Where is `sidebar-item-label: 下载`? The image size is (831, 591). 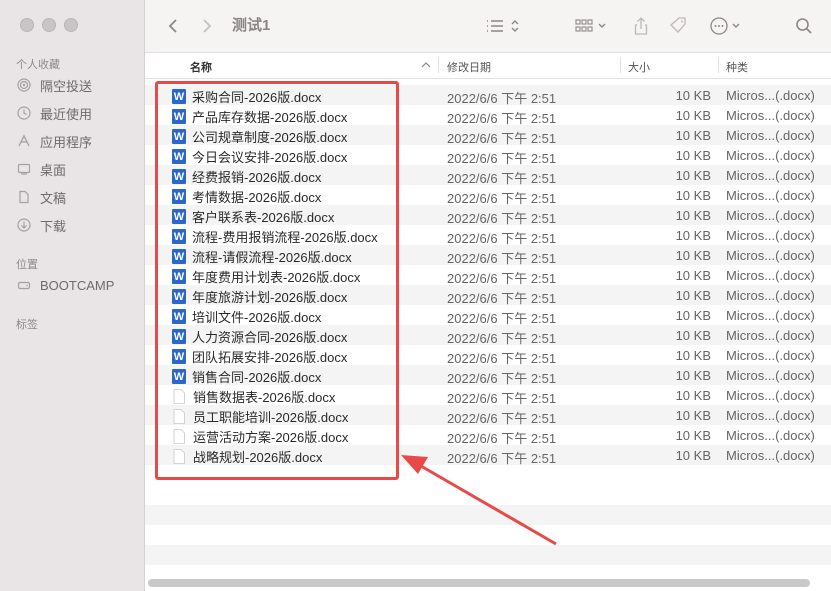
sidebar-item-label: 下载 is located at coordinates (53, 226).